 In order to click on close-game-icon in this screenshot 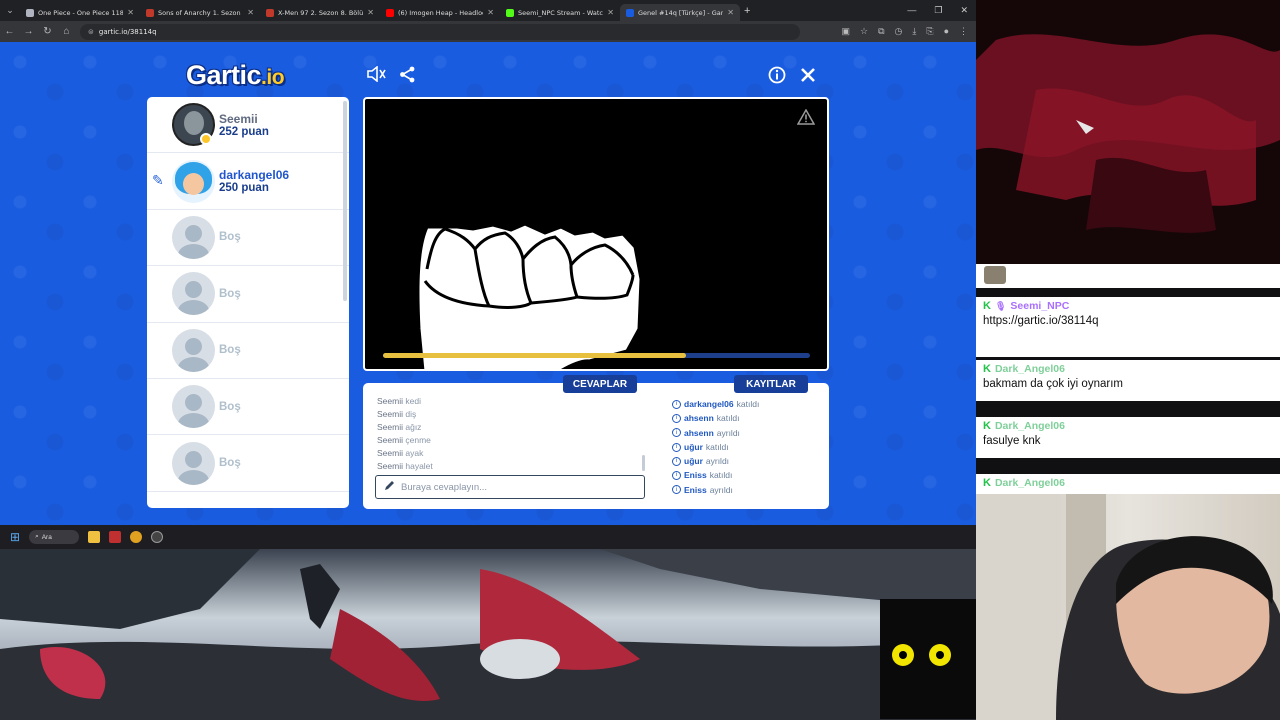, I will do `click(808, 77)`.